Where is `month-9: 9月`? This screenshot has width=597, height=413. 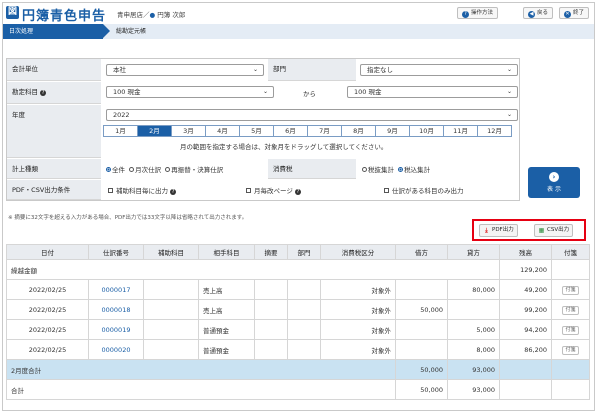 month-9: 9月 is located at coordinates (393, 131).